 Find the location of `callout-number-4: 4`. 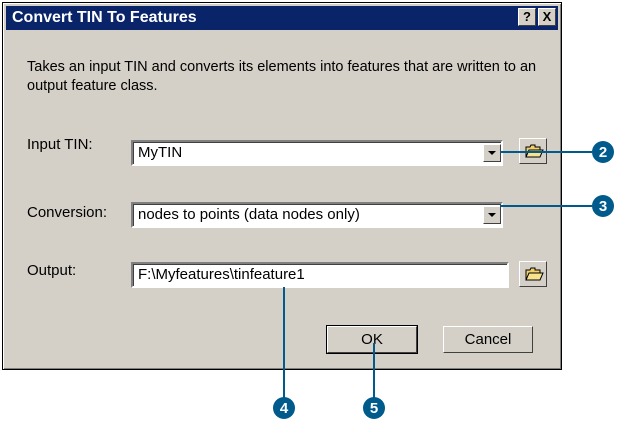

callout-number-4: 4 is located at coordinates (284, 408).